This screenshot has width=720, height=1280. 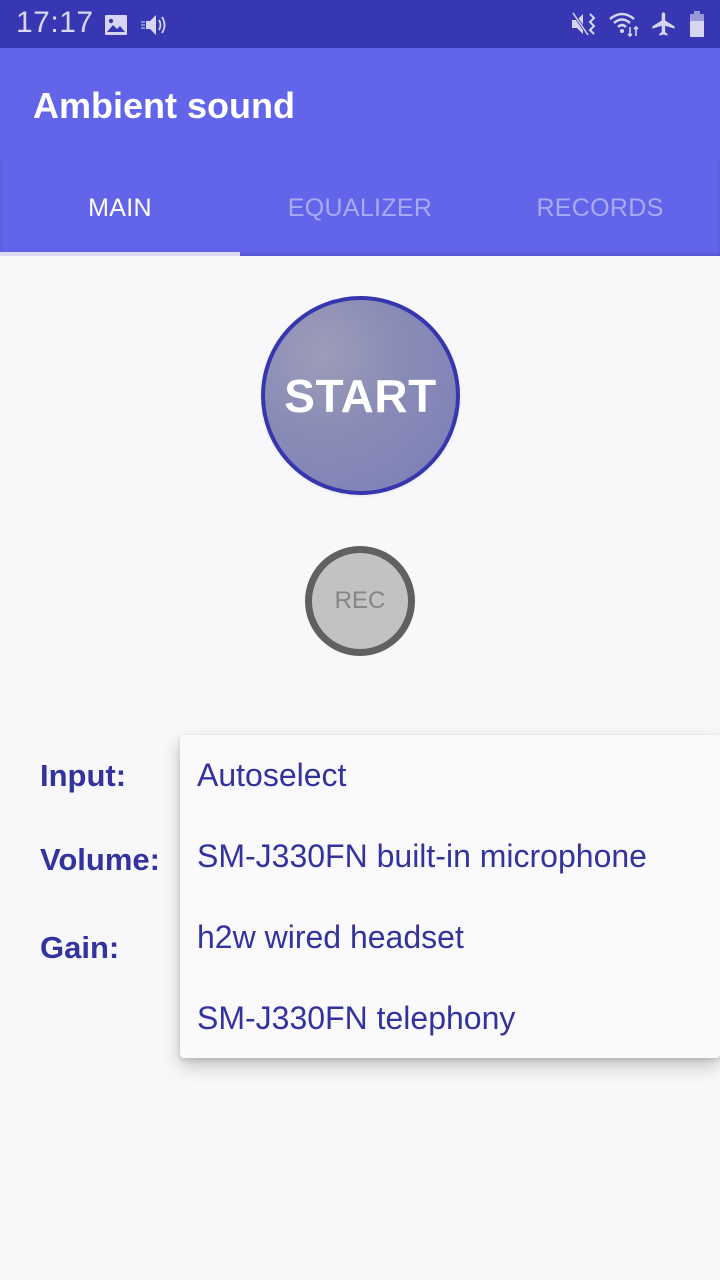 What do you see at coordinates (83, 775) in the screenshot?
I see `input-label: Input:` at bounding box center [83, 775].